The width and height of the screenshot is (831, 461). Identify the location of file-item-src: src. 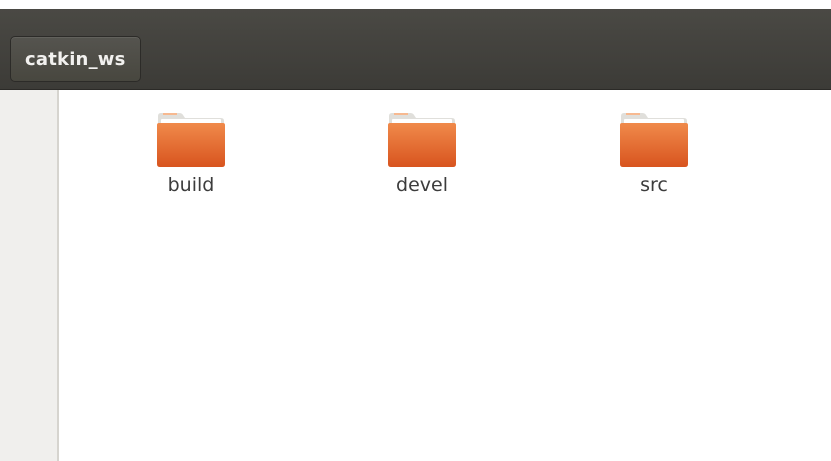
(654, 153).